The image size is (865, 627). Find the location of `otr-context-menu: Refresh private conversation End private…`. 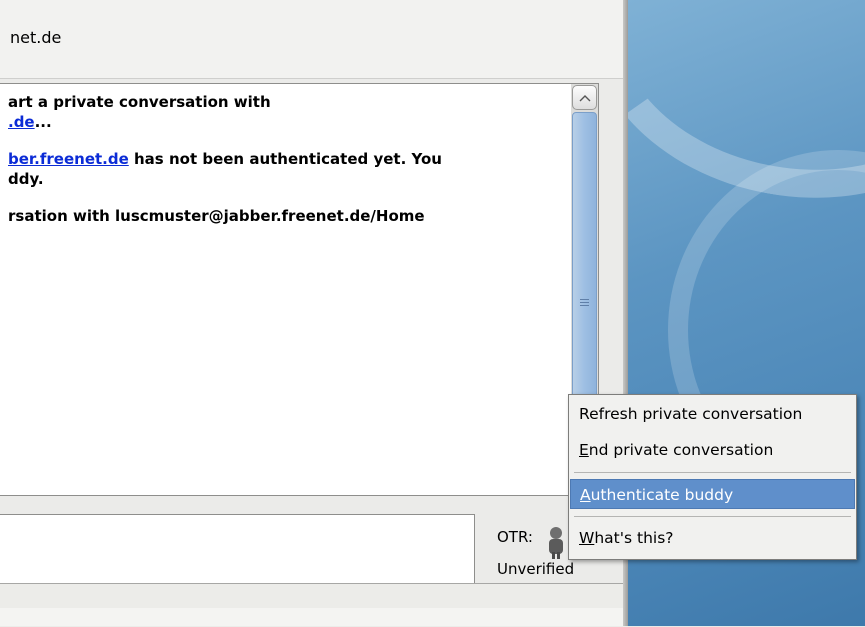

otr-context-menu: Refresh private conversation End private… is located at coordinates (712, 477).